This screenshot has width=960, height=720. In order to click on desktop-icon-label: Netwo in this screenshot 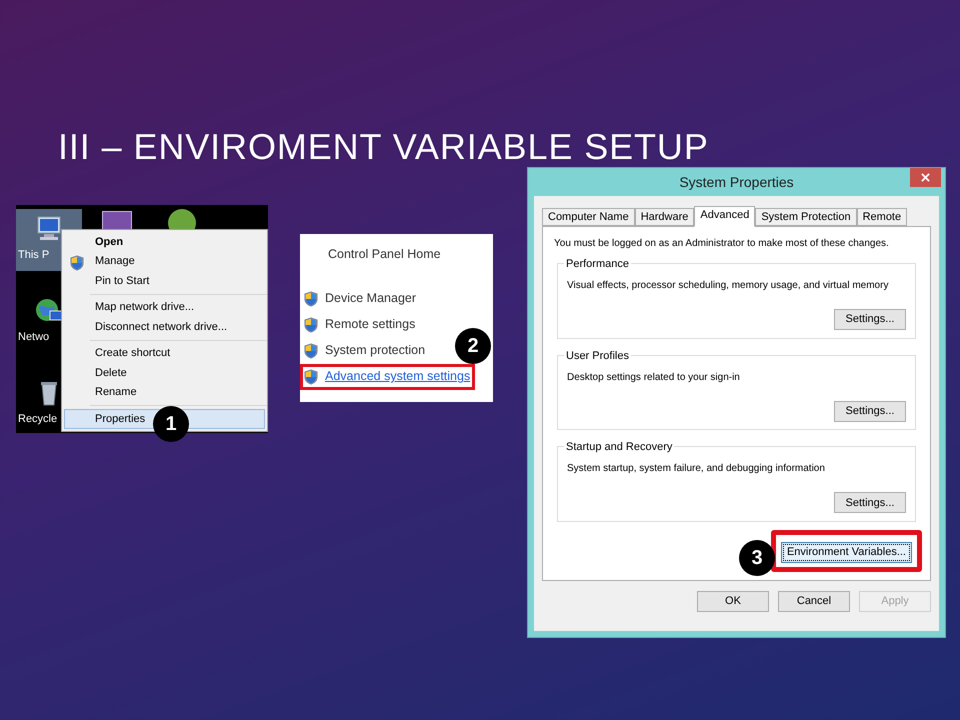, I will do `click(33, 337)`.